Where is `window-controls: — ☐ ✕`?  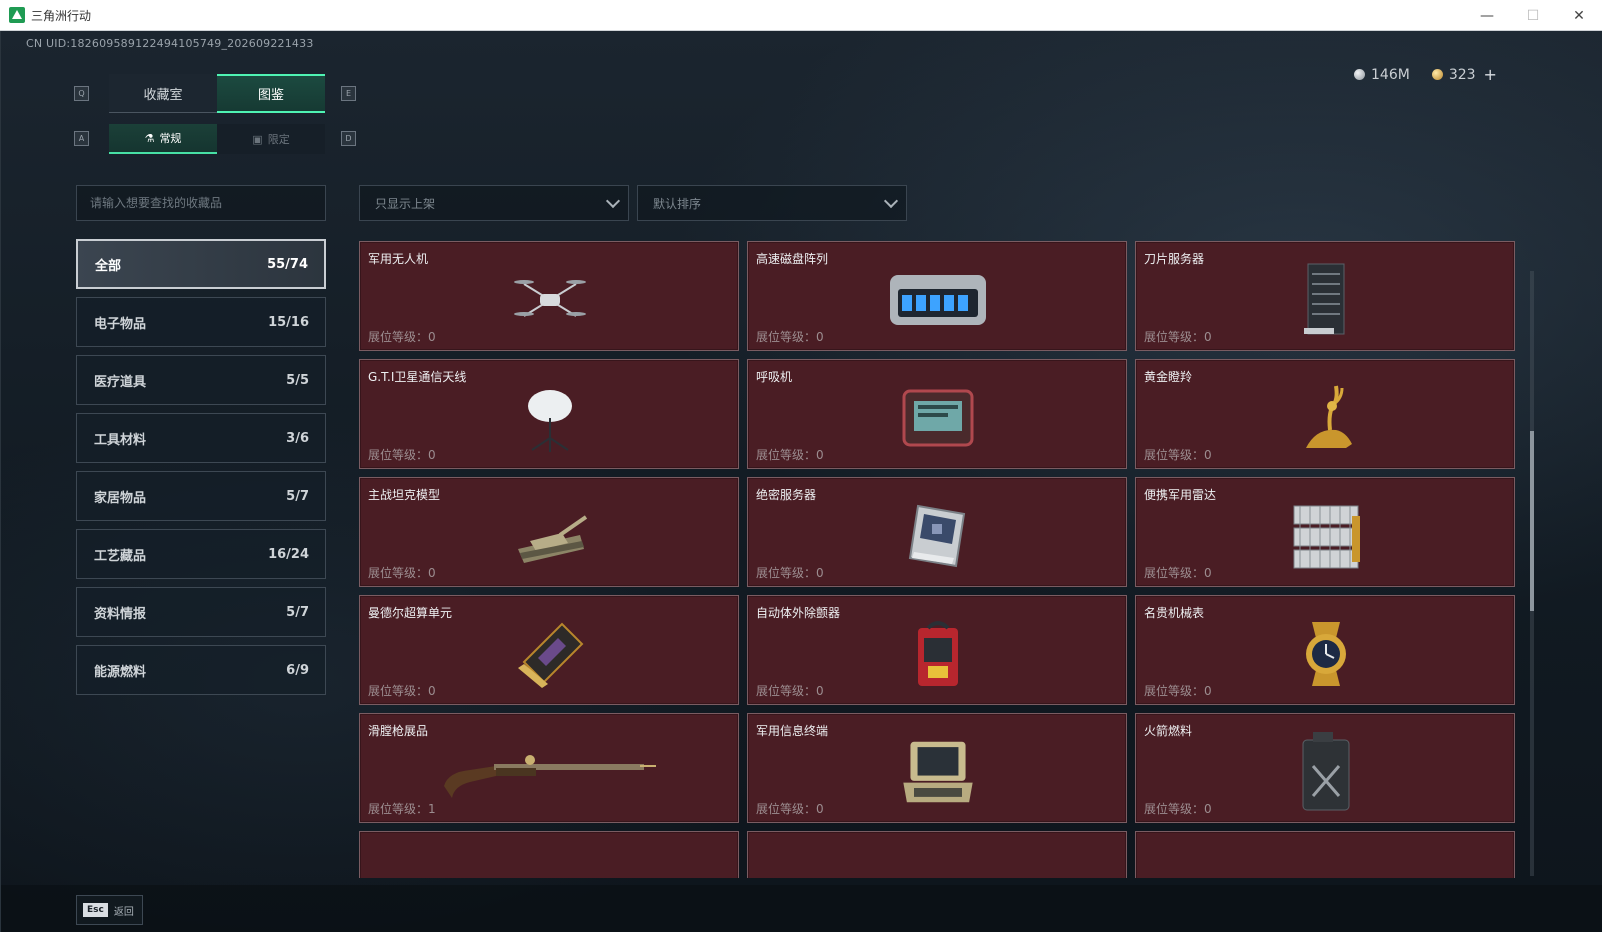 window-controls: — ☐ ✕ is located at coordinates (1533, 15).